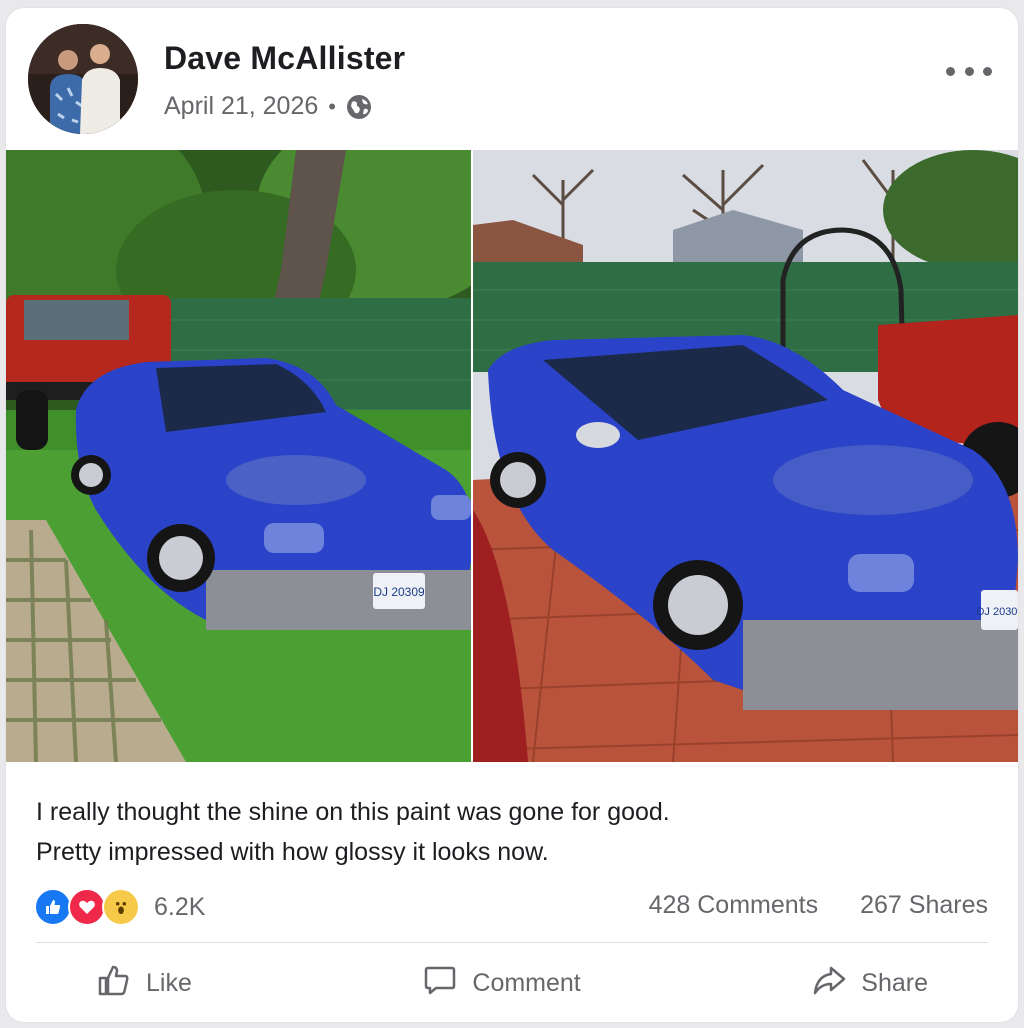 This screenshot has width=1024, height=1028. I want to click on more-options-icon, so click(969, 71).